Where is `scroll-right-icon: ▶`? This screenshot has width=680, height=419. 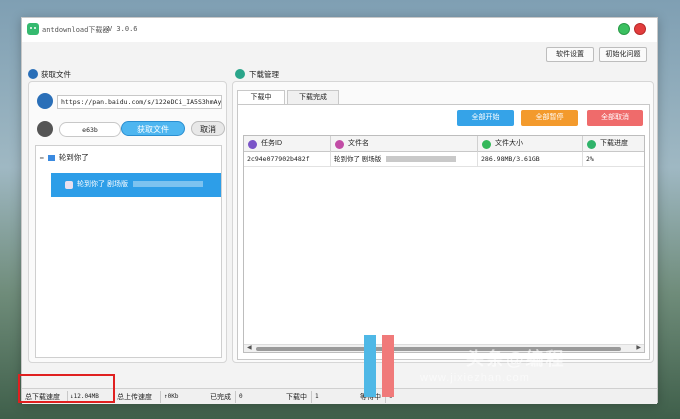
scroll-right-icon: ▶ is located at coordinates (638, 347).